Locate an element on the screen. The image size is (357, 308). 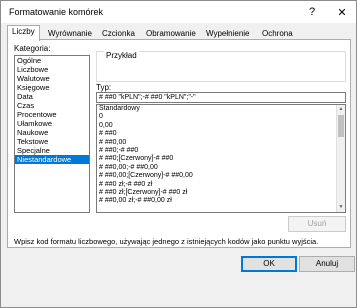
format-code-item: # ##0 zł;[Czerwony]-# ##0 zł is located at coordinates (221, 193).